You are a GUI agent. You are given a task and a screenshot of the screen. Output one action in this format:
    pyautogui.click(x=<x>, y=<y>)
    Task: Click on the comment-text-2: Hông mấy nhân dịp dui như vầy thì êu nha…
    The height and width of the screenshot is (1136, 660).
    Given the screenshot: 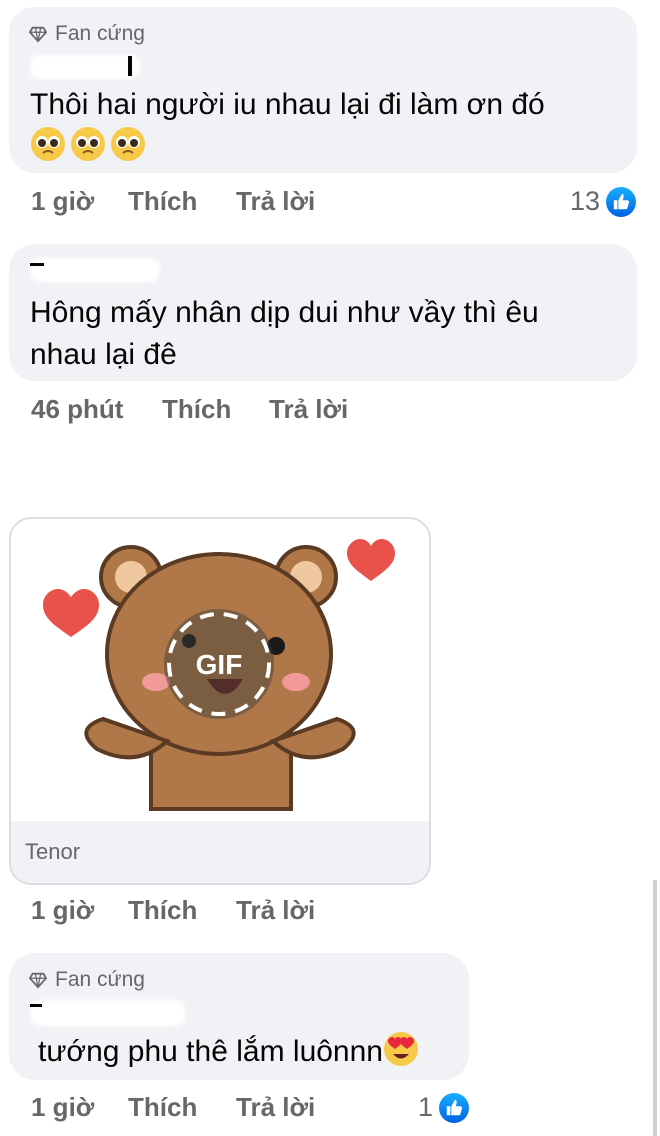 What is the action you would take?
    pyautogui.click(x=284, y=334)
    